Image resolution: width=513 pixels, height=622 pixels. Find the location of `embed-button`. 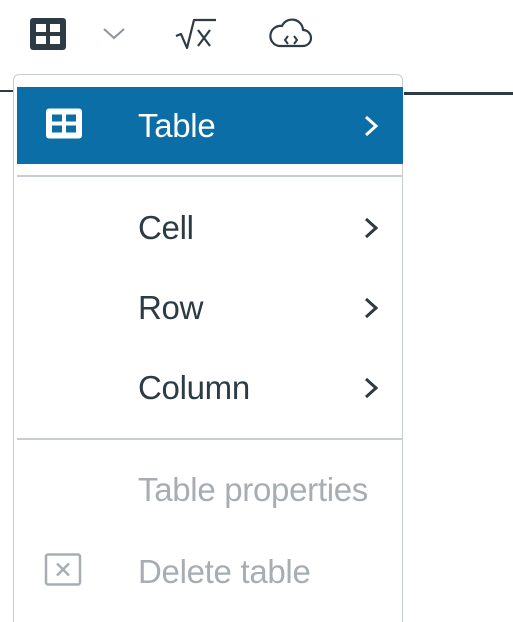

embed-button is located at coordinates (291, 34).